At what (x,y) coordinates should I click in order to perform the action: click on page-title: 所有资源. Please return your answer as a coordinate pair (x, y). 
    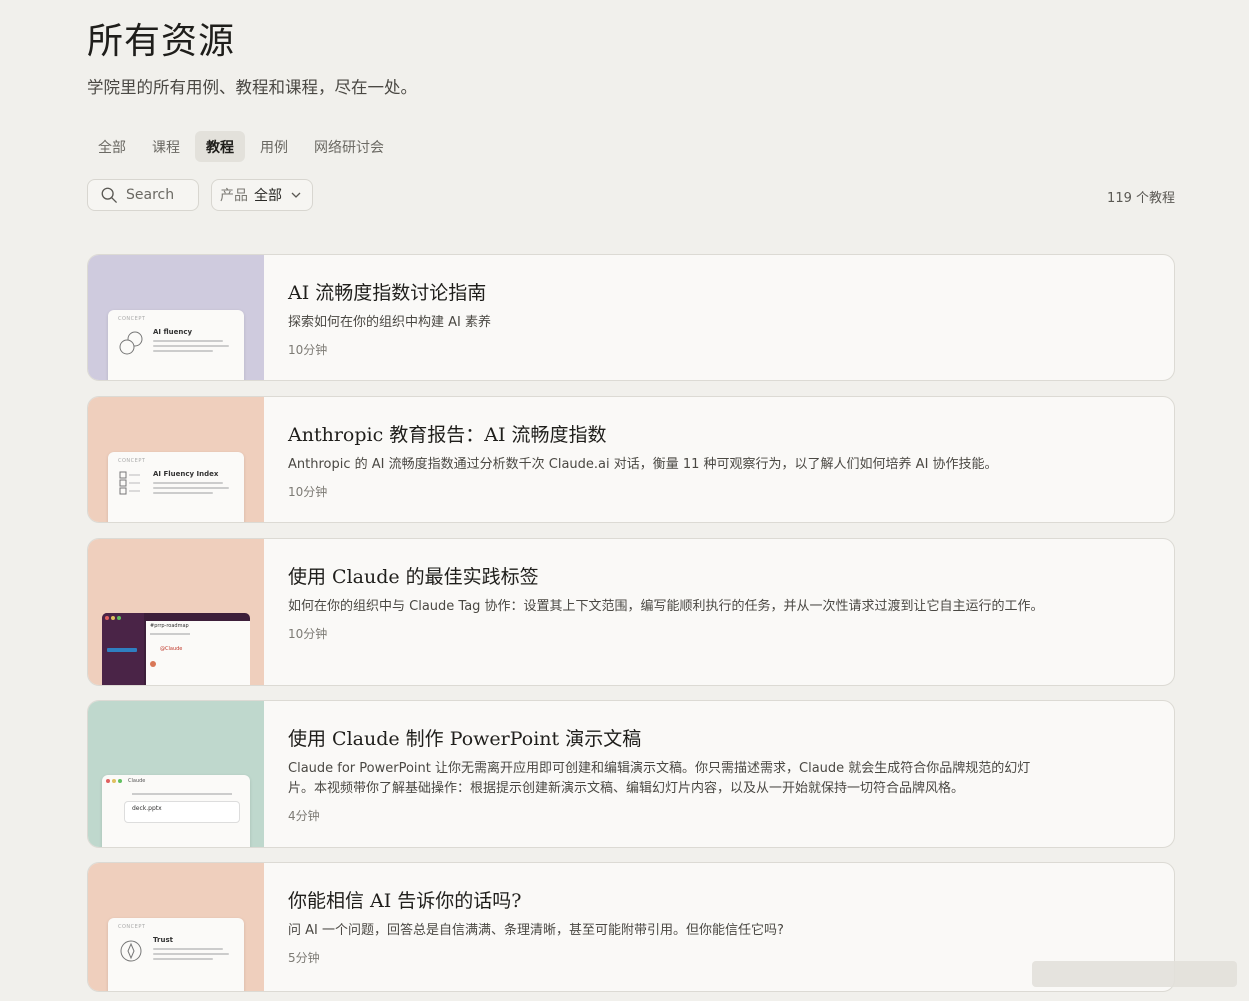
    Looking at the image, I should click on (161, 41).